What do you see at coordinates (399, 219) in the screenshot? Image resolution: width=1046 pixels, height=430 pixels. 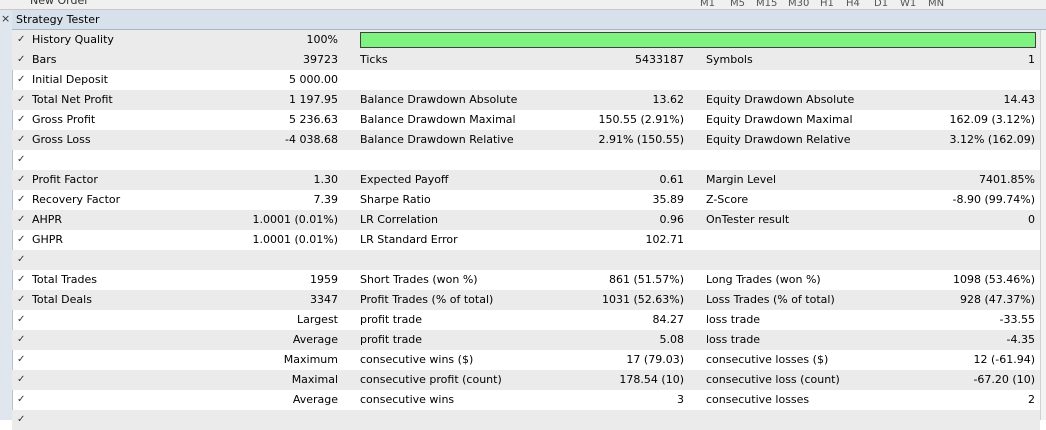 I see `stat-label: LR Correlation` at bounding box center [399, 219].